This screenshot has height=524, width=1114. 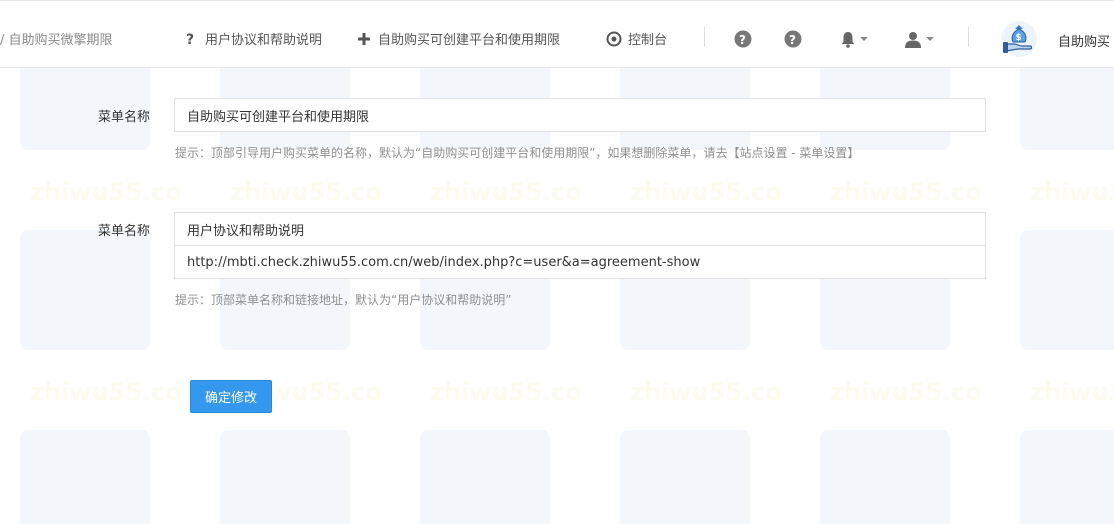 I want to click on user-menu-dropdown, so click(x=922, y=39).